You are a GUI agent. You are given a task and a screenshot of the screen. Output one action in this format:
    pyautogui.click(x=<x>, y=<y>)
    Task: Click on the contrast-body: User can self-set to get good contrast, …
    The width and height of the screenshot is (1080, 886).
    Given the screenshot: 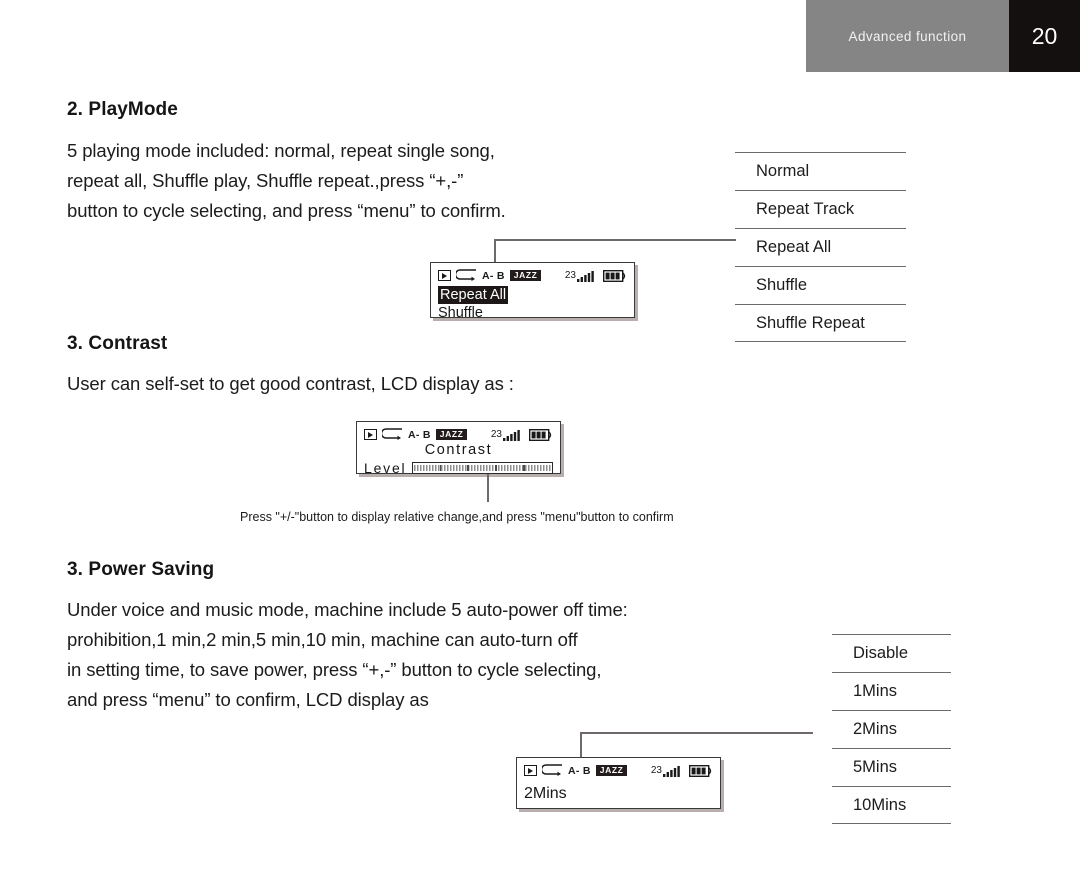 What is the action you would take?
    pyautogui.click(x=290, y=383)
    